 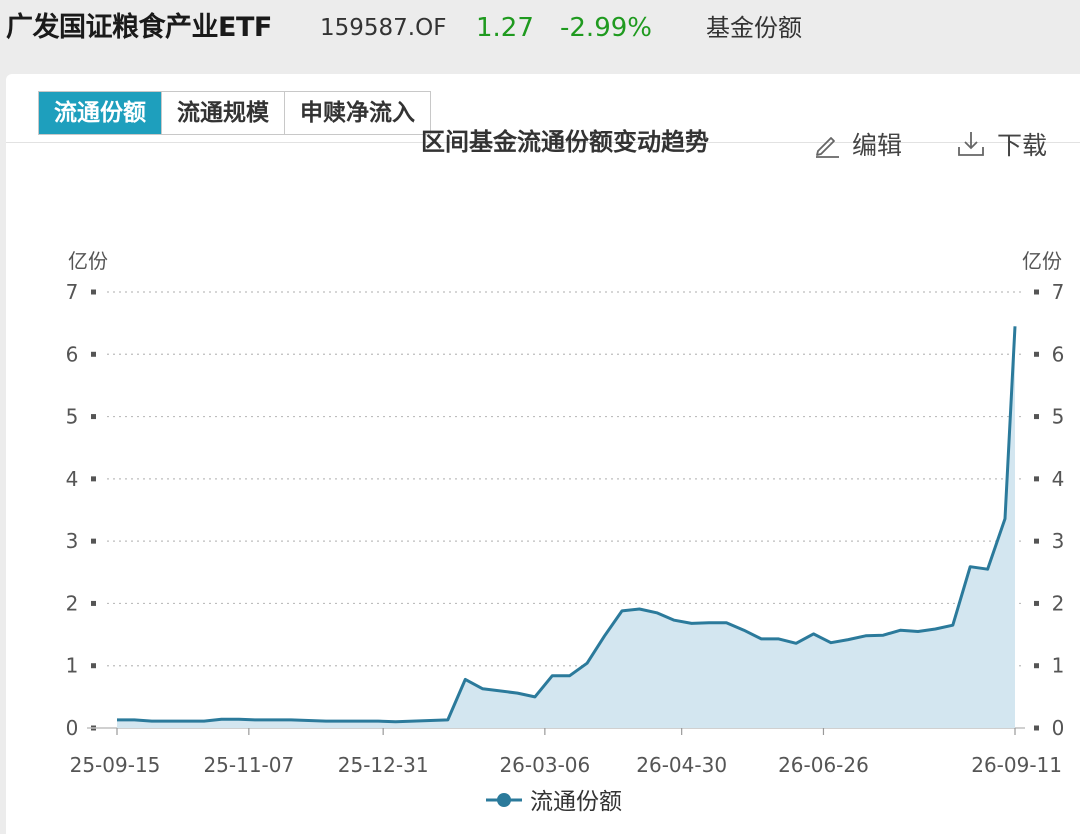 What do you see at coordinates (88, 261) in the screenshot?
I see `y-axis-unit-left: 亿份` at bounding box center [88, 261].